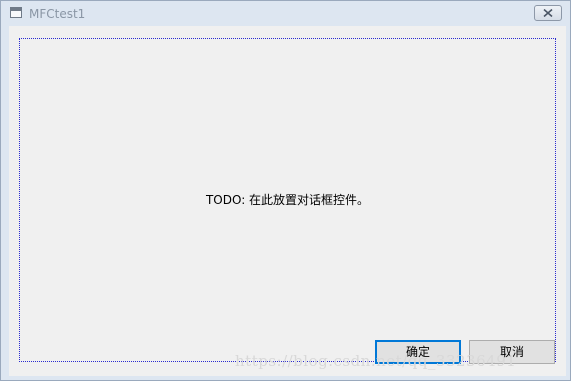 This screenshot has width=577, height=384. I want to click on close-button, so click(548, 13).